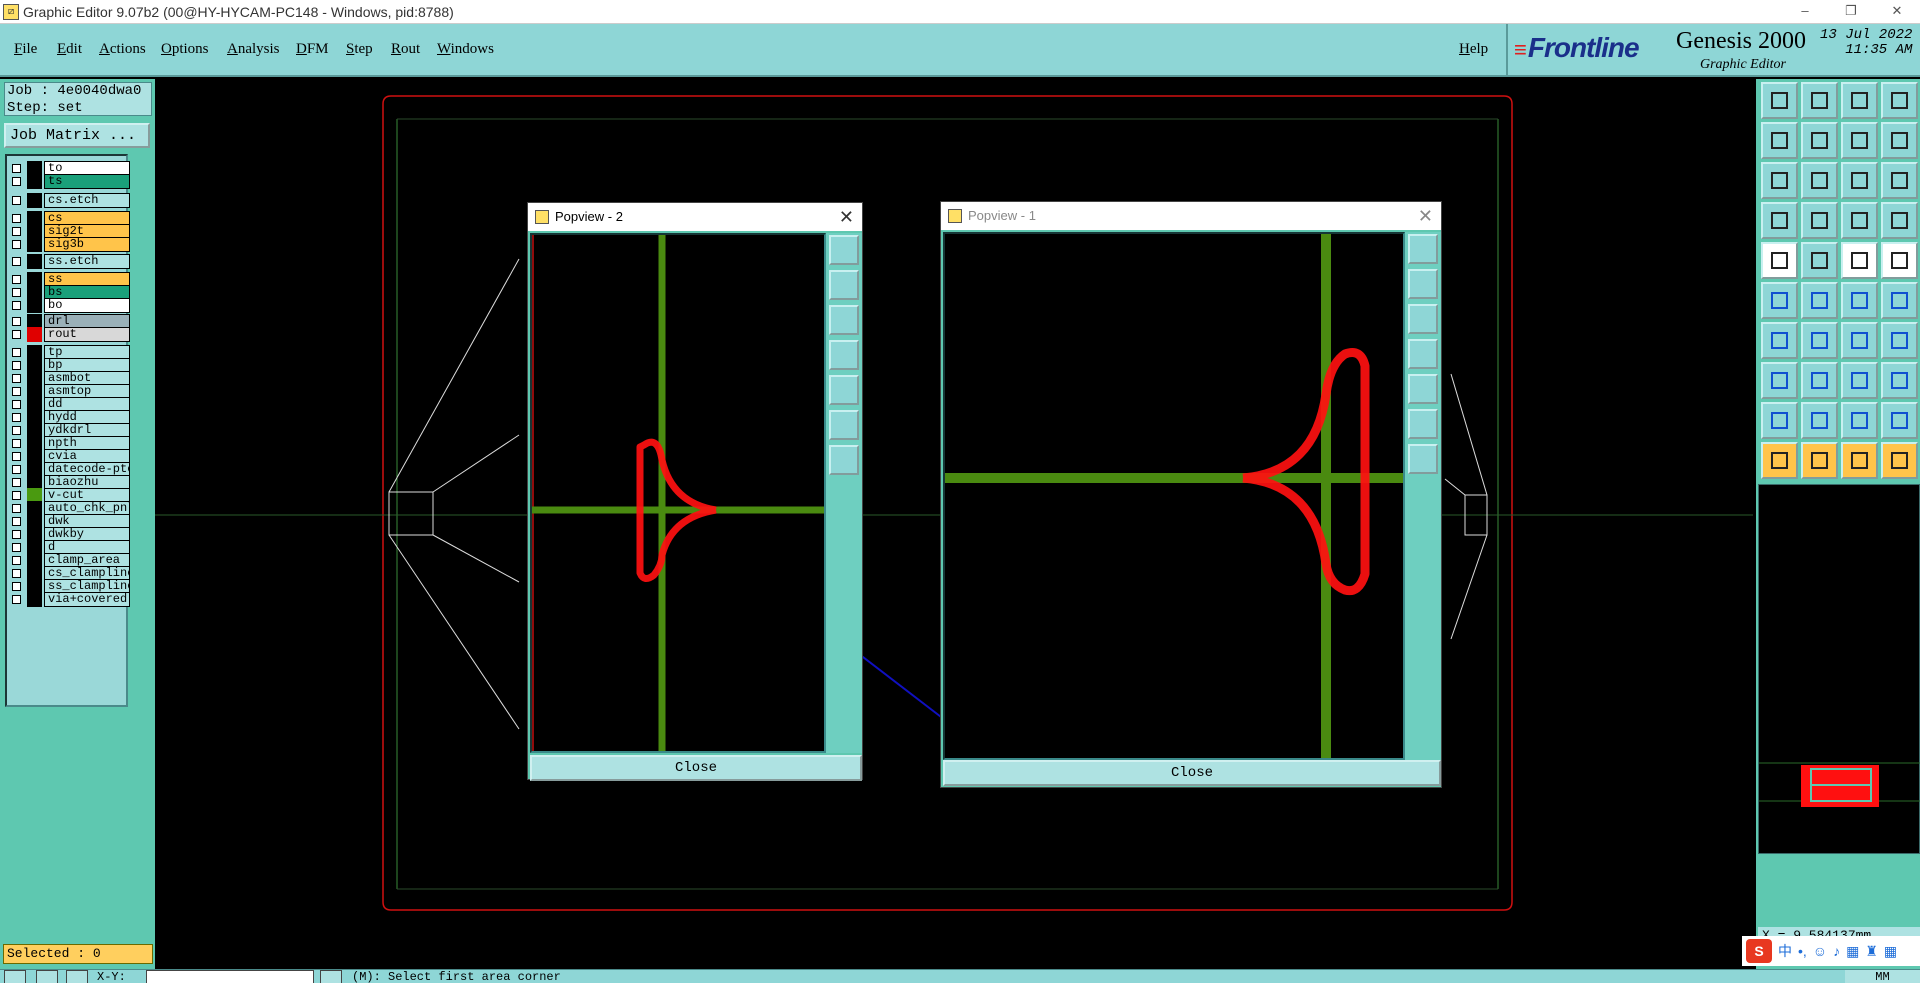 Image resolution: width=1920 pixels, height=983 pixels. What do you see at coordinates (1899, 300) in the screenshot?
I see `arc-icon` at bounding box center [1899, 300].